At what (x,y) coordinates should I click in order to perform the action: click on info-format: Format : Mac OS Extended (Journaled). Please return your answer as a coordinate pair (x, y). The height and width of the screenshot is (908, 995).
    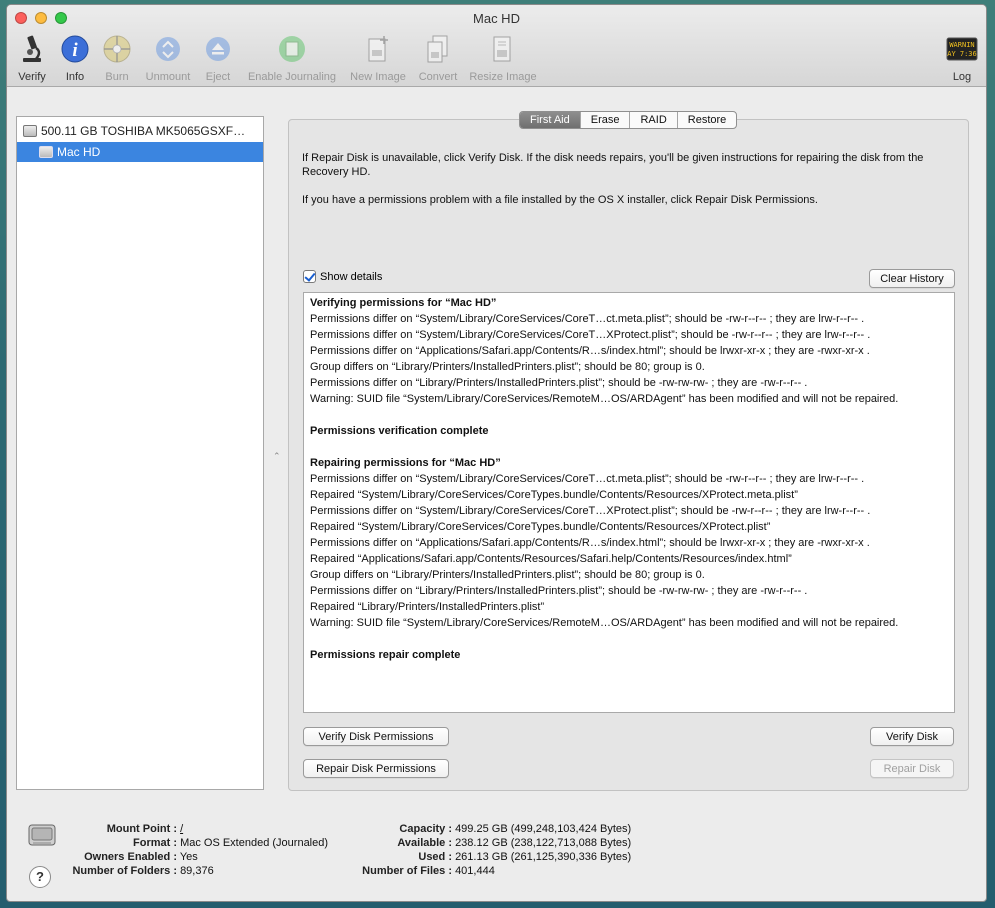
    Looking at the image, I should click on (197, 843).